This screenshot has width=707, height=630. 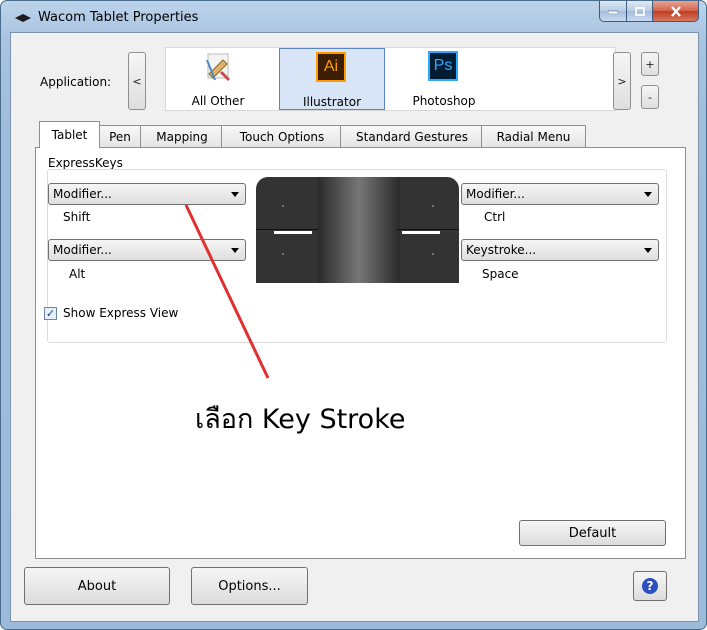 I want to click on help-icon: ?, so click(x=650, y=586).